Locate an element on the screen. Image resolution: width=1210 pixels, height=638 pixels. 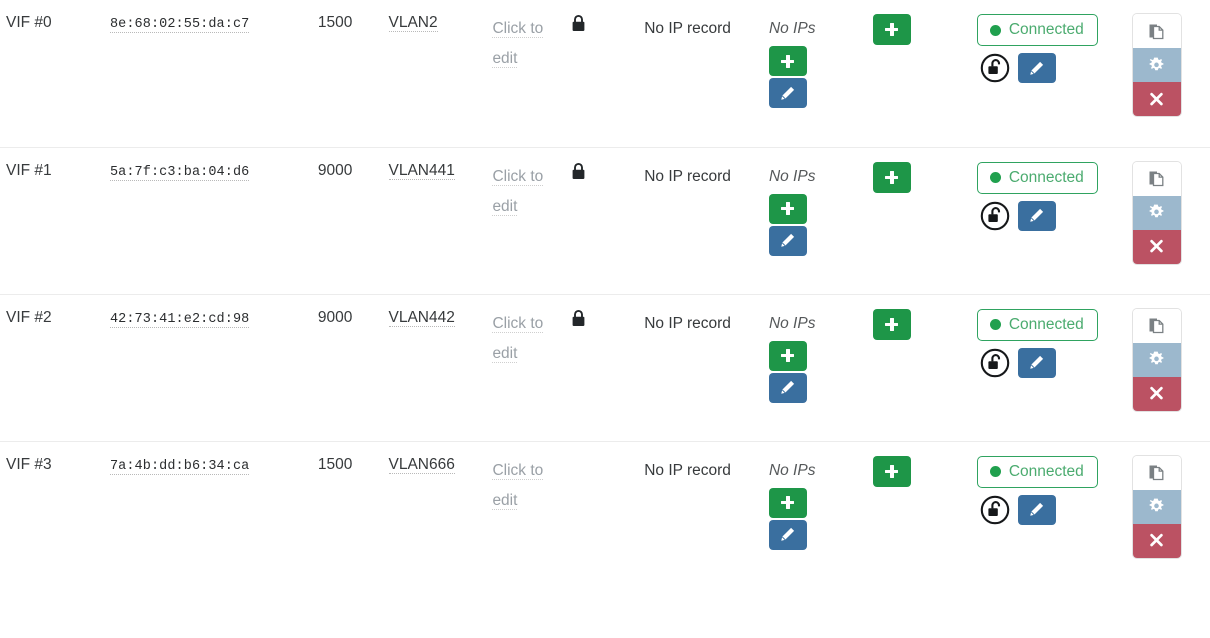
copy-icon is located at coordinates (1156, 178).